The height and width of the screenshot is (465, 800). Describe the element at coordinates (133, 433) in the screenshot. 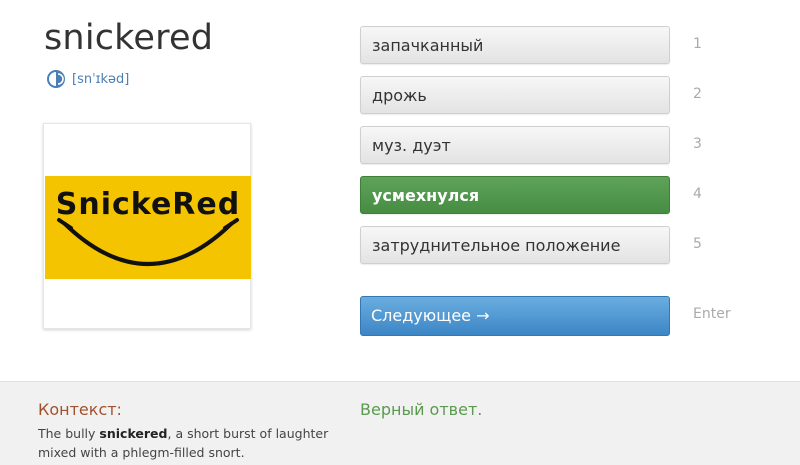

I see `context-highlight-word: snickered` at that location.